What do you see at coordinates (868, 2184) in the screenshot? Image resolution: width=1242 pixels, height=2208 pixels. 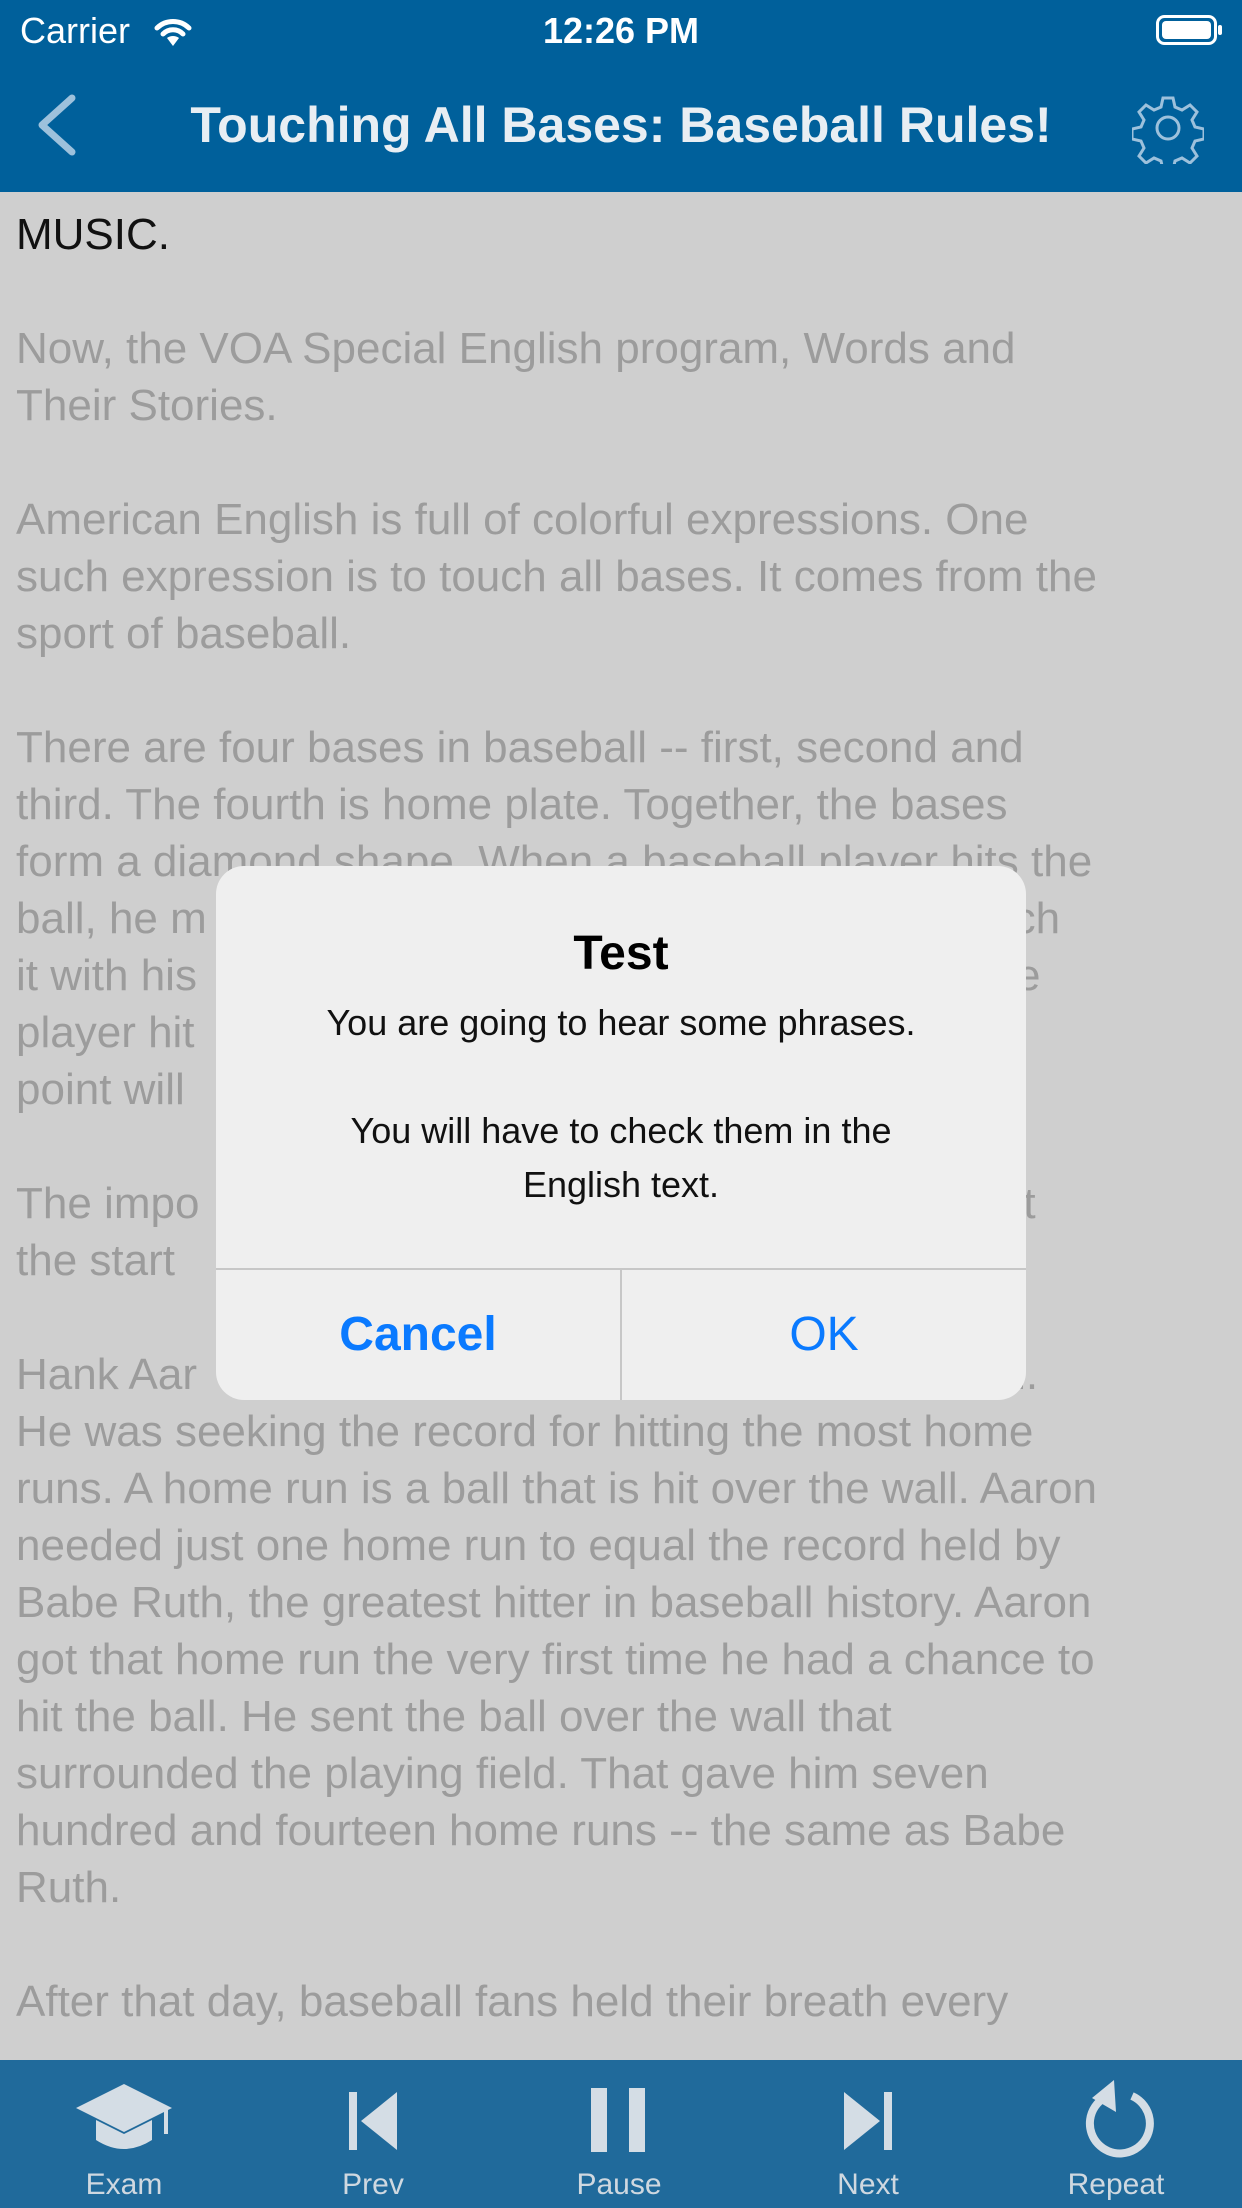 I see `next-label: Next` at bounding box center [868, 2184].